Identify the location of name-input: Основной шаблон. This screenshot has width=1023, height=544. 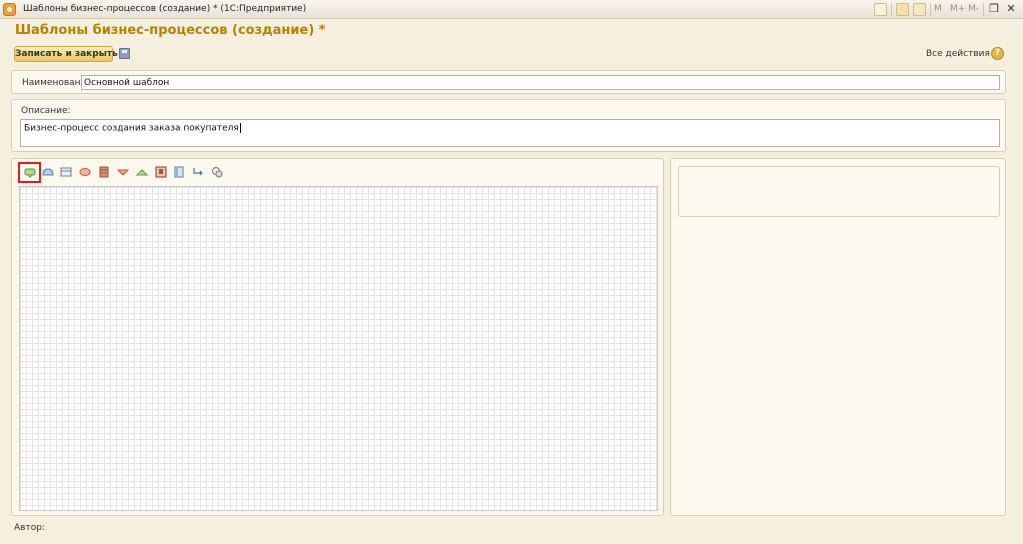
(540, 82).